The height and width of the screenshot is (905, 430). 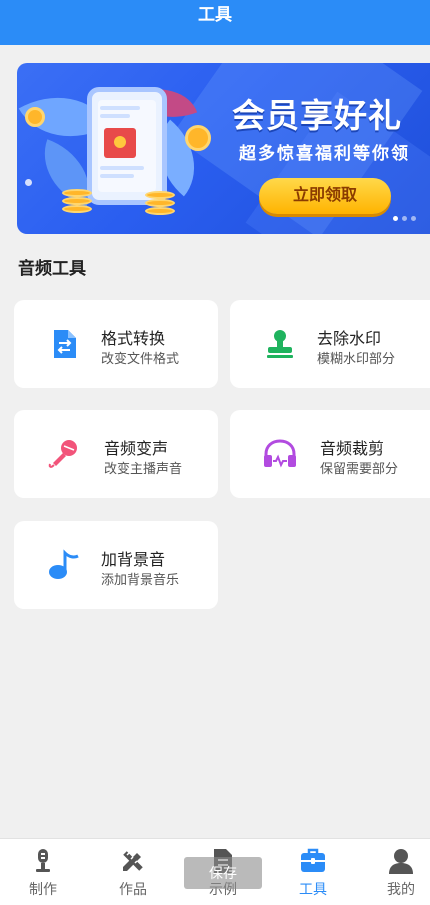 I want to click on banner-subtitle: 超多惊喜福利等你领, so click(x=324, y=153).